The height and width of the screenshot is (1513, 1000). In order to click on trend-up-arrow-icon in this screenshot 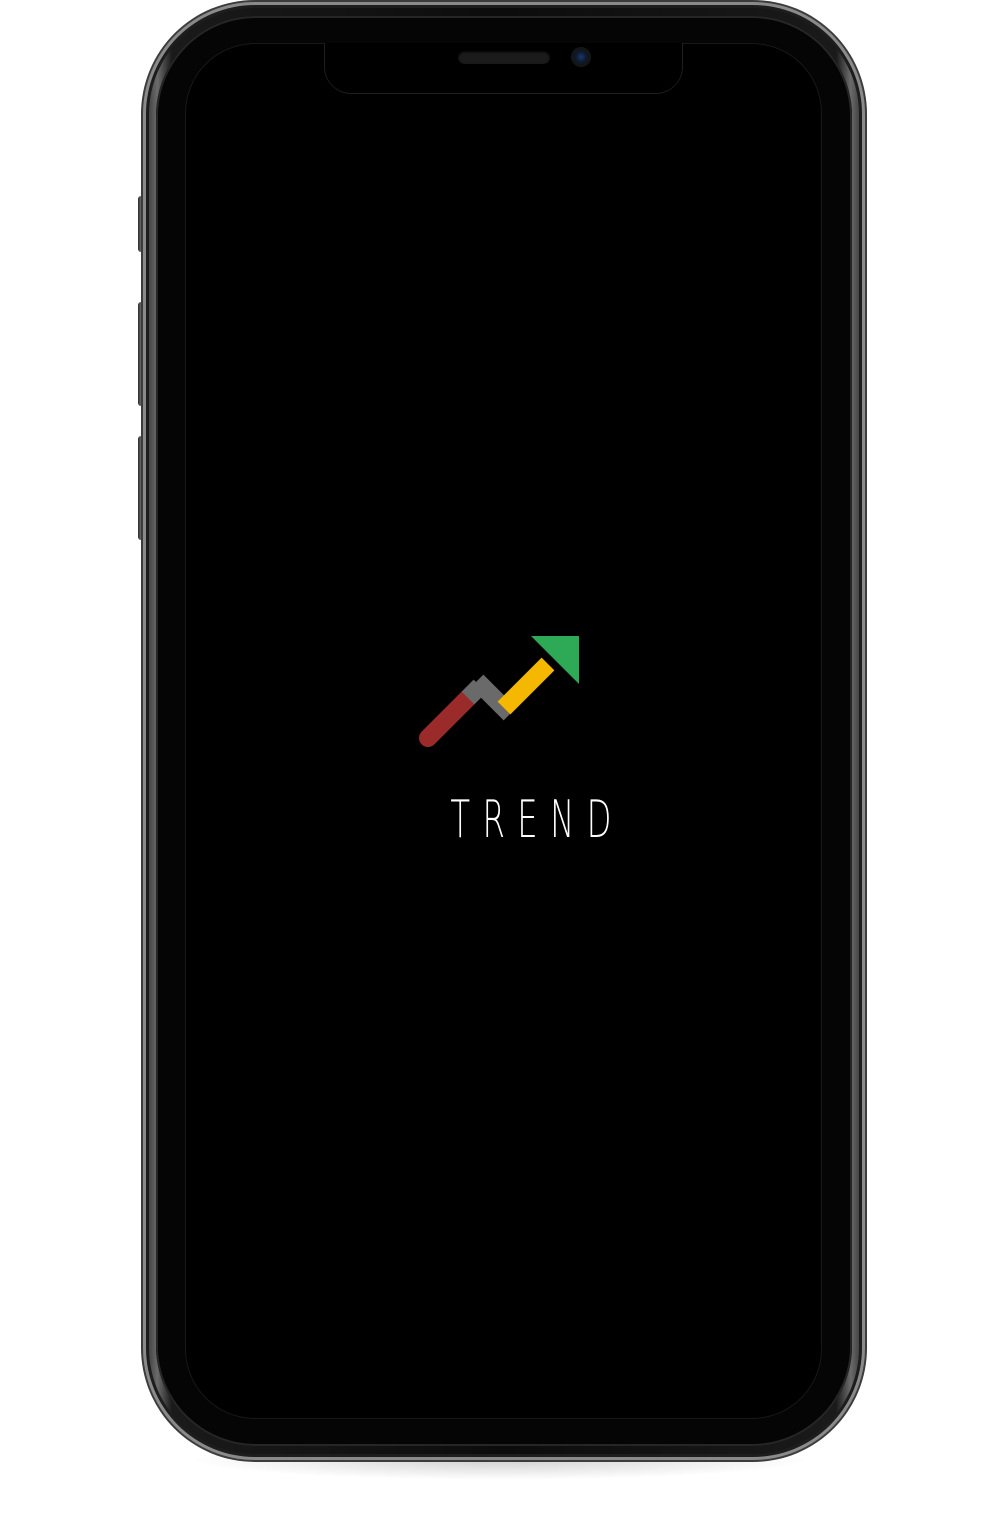, I will do `click(499, 691)`.